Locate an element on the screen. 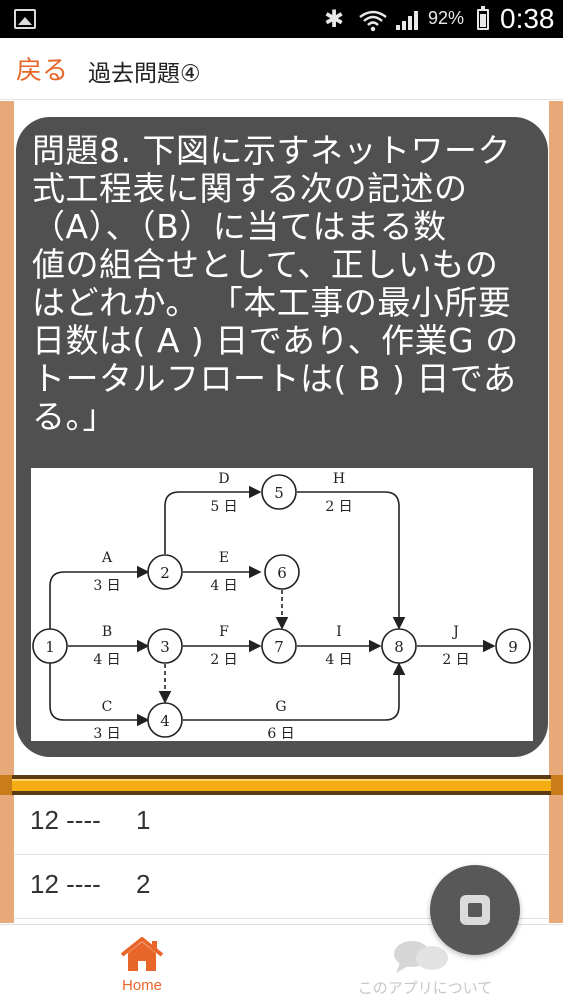 Image resolution: width=563 pixels, height=1000 pixels. question-line: 式工程表に関する次の記述の is located at coordinates (250, 188).